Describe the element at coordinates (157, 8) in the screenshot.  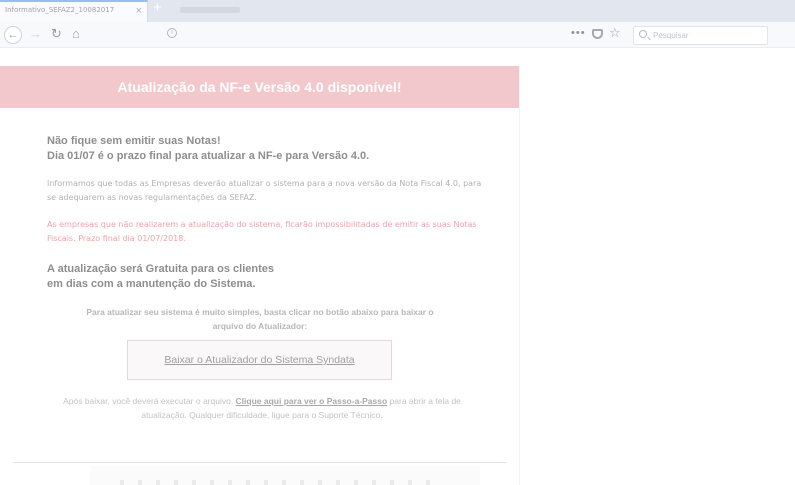
I see `new-tab-icon: +` at that location.